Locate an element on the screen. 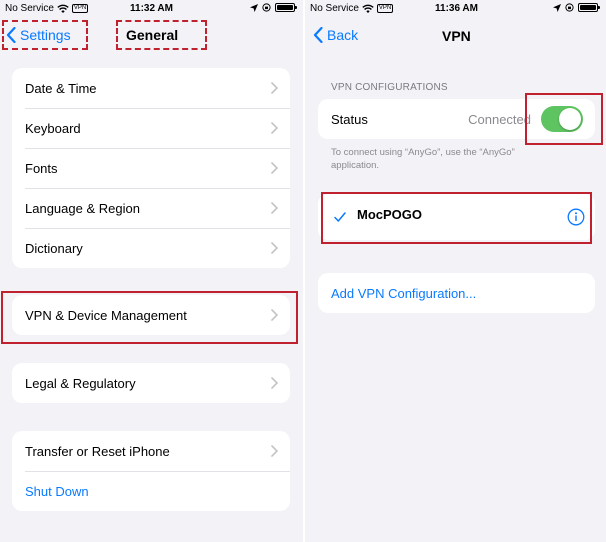 This screenshot has width=606, height=542. row-date-time: Date & Time is located at coordinates (151, 88).